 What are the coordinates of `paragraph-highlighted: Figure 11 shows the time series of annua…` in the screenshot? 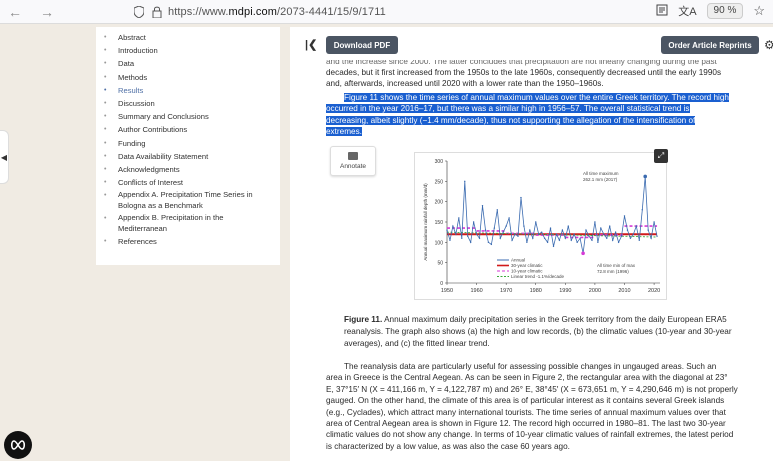 It's located at (541, 115).